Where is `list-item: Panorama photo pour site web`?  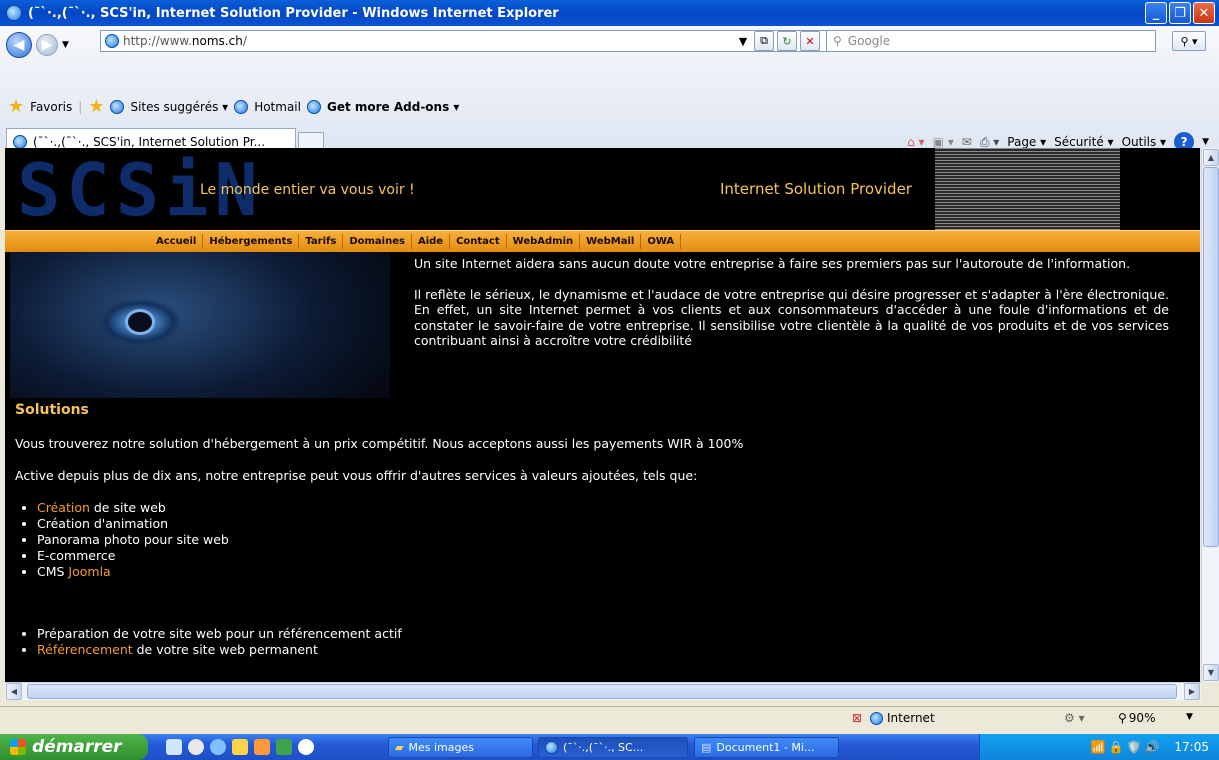 list-item: Panorama photo pour site web is located at coordinates (133, 540).